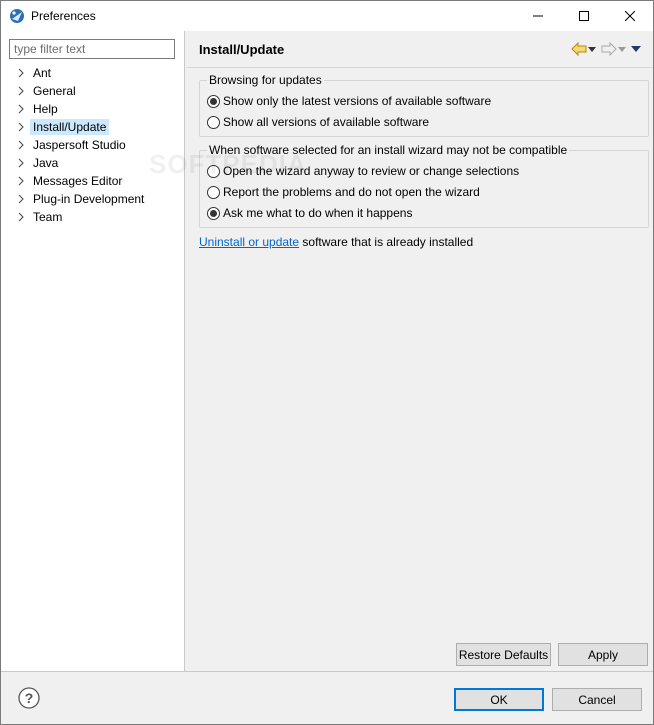 This screenshot has width=654, height=725. I want to click on help-icon: ?, so click(29, 698).